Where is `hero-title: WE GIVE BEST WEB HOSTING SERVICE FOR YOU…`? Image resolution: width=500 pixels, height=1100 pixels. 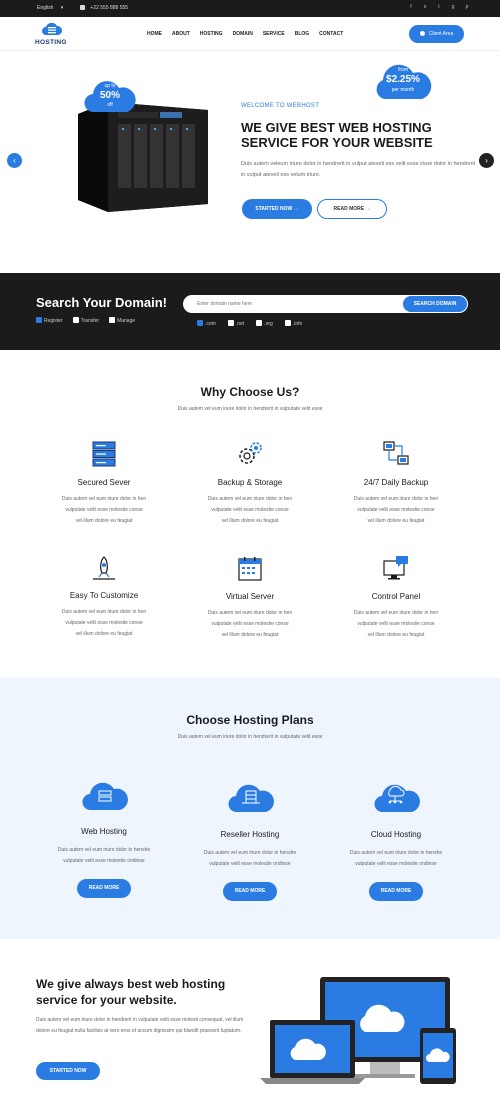 hero-title: WE GIVE BEST WEB HOSTING SERVICE FOR YOU… is located at coordinates (337, 135).